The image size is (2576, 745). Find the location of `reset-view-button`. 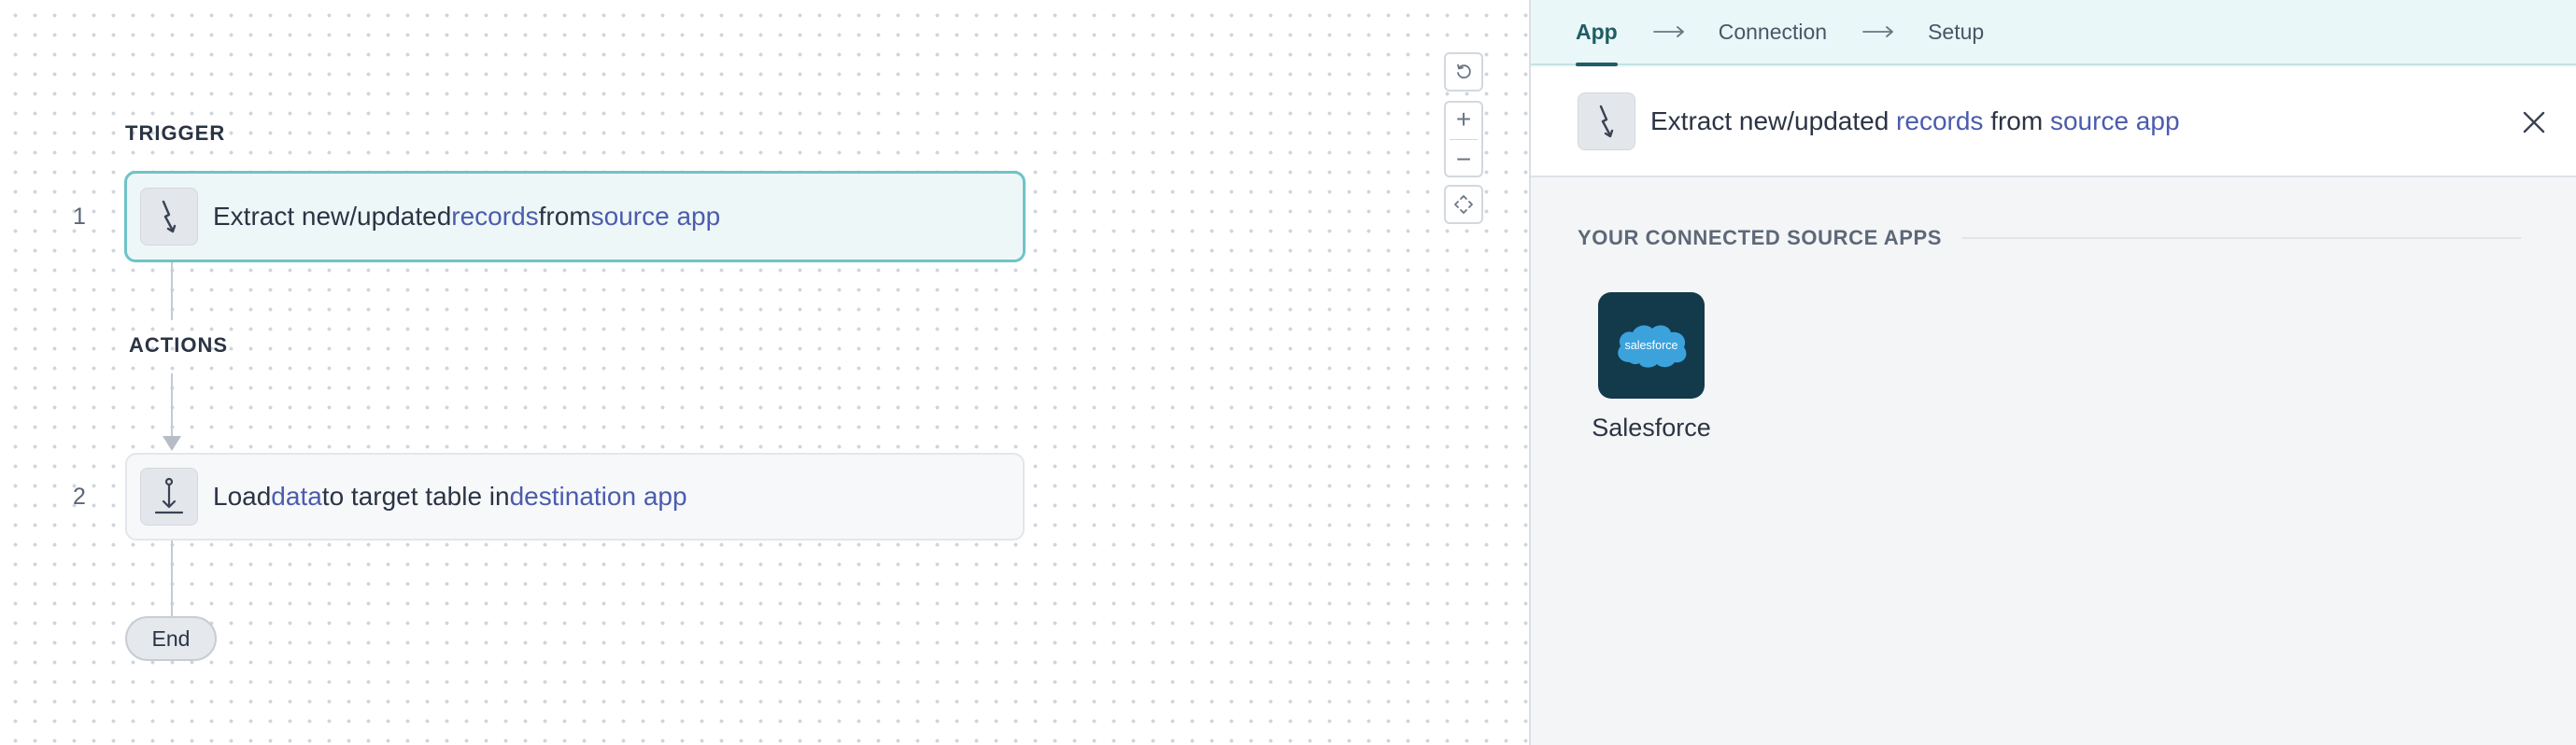

reset-view-button is located at coordinates (1463, 71).